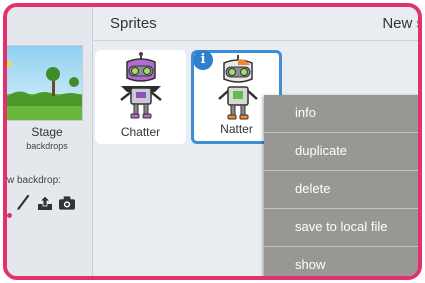 This screenshot has width=425, height=283. I want to click on stage-backdrops-label: backdrops, so click(47, 146).